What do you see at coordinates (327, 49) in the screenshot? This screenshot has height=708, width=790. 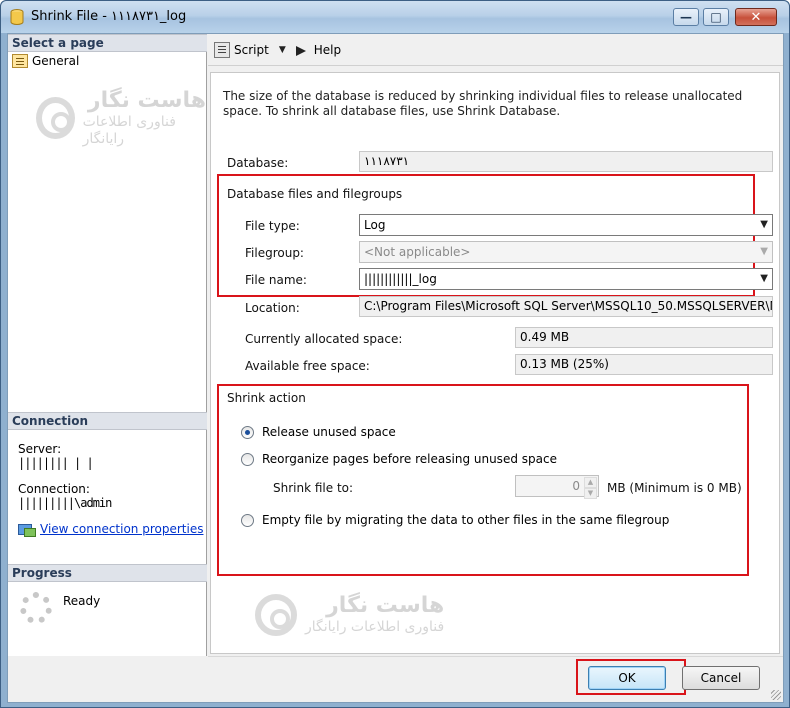 I see `help-label: Help` at bounding box center [327, 49].